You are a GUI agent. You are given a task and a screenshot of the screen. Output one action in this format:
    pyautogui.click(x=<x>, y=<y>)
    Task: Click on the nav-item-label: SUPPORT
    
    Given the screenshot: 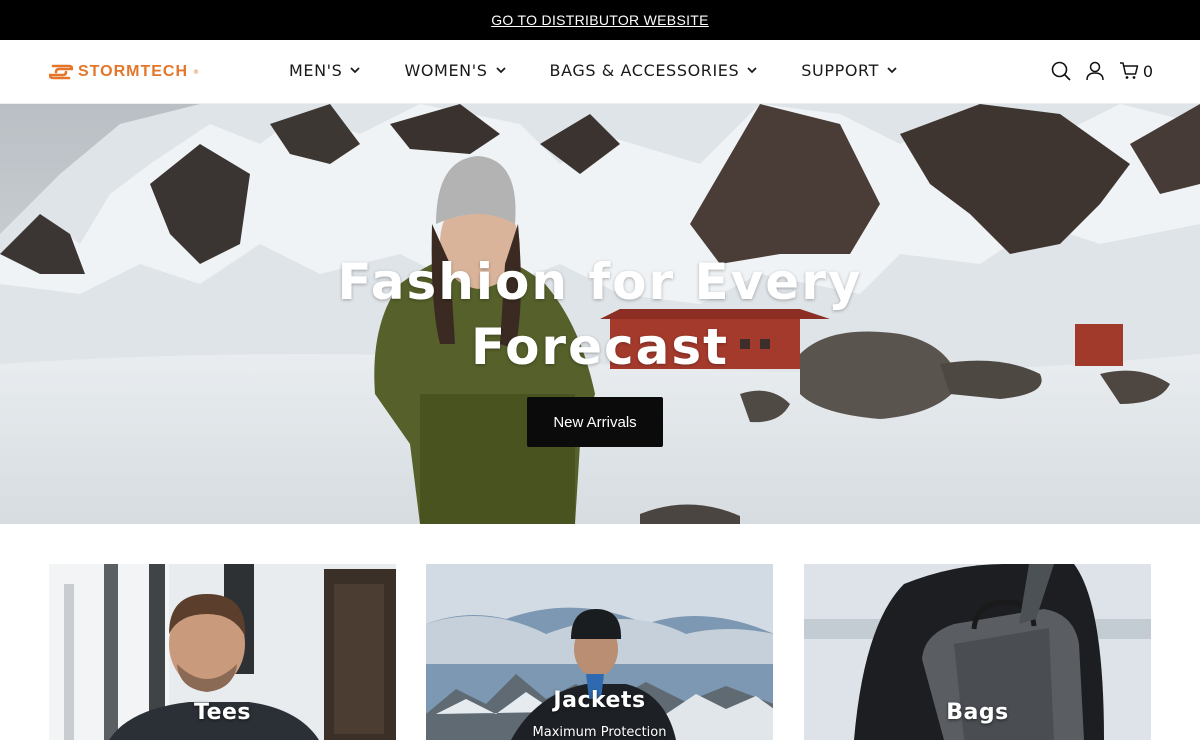 What is the action you would take?
    pyautogui.click(x=840, y=70)
    